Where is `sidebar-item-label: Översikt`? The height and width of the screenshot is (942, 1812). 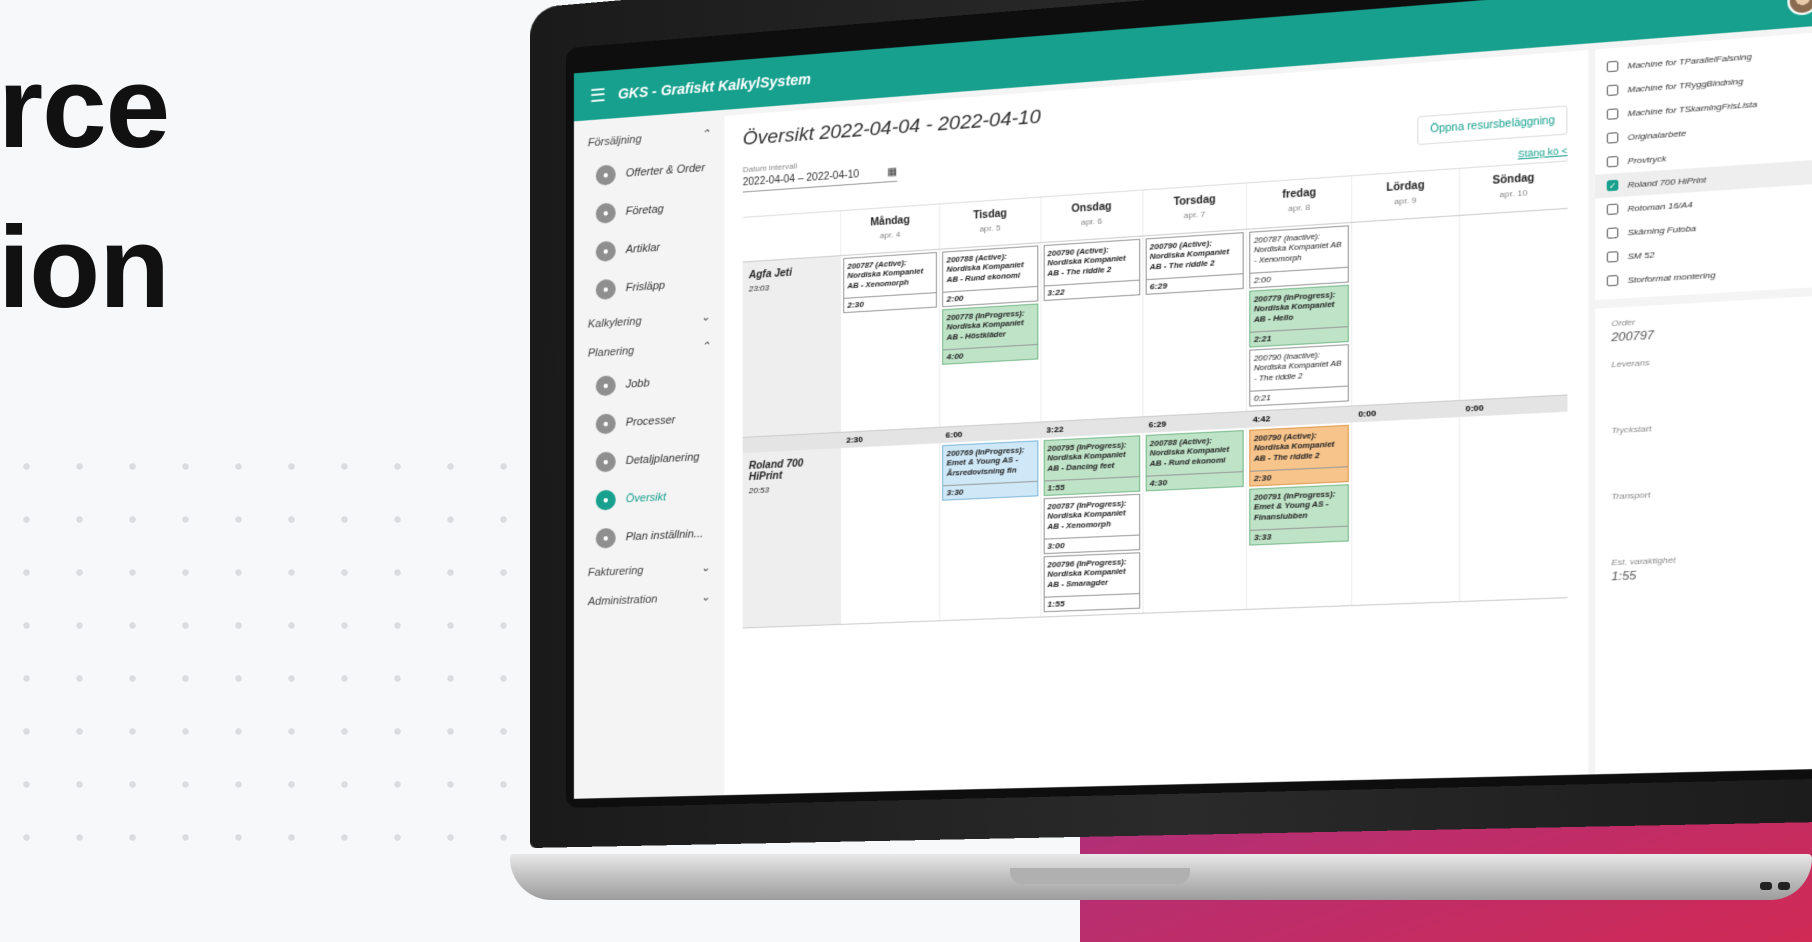 sidebar-item-label: Översikt is located at coordinates (646, 498).